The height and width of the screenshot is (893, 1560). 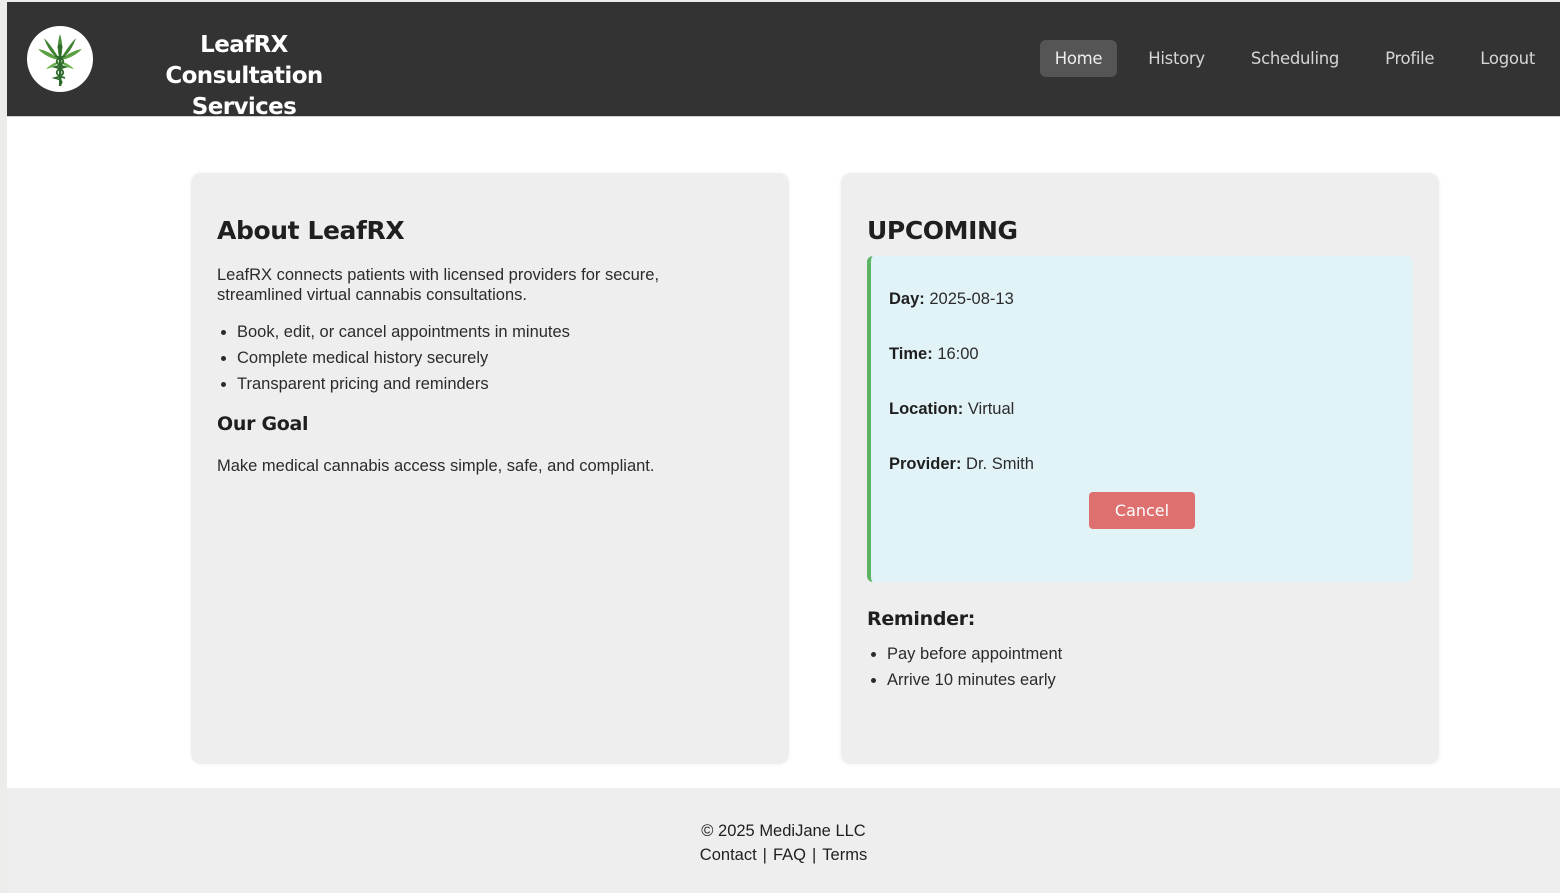 I want to click on location-value: Virtual, so click(x=991, y=409).